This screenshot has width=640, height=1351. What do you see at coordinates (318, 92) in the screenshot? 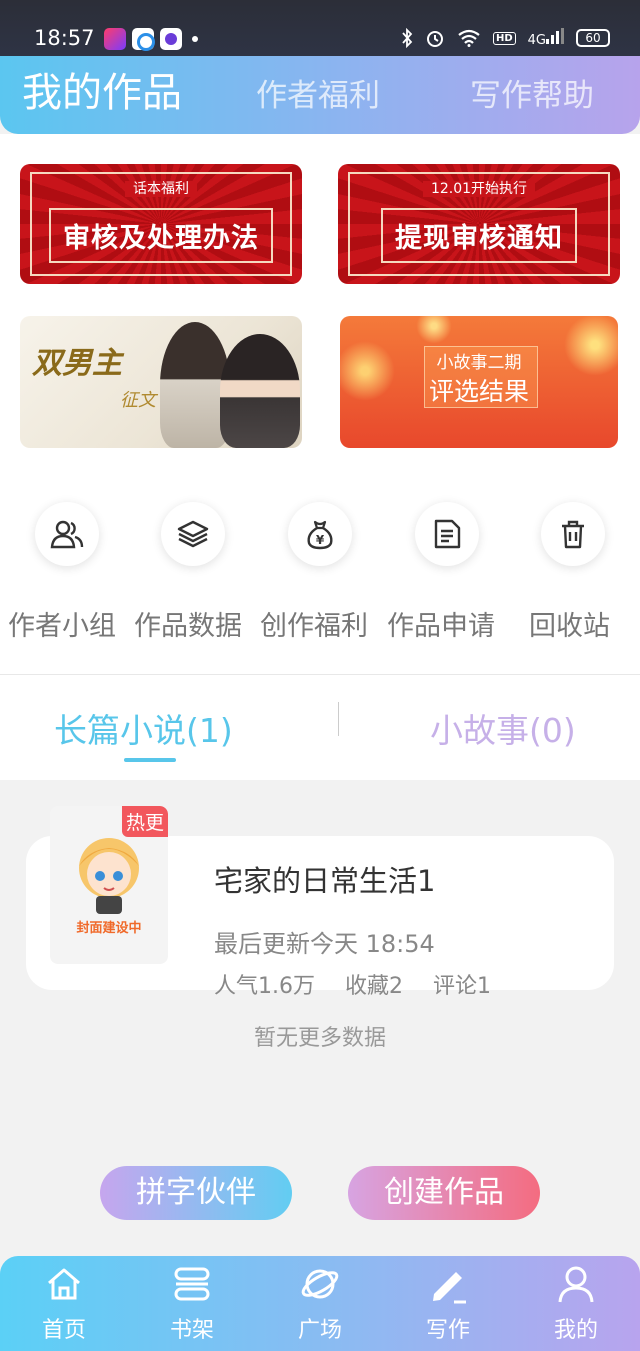
I see `tab-author-welfare: 作者福利` at bounding box center [318, 92].